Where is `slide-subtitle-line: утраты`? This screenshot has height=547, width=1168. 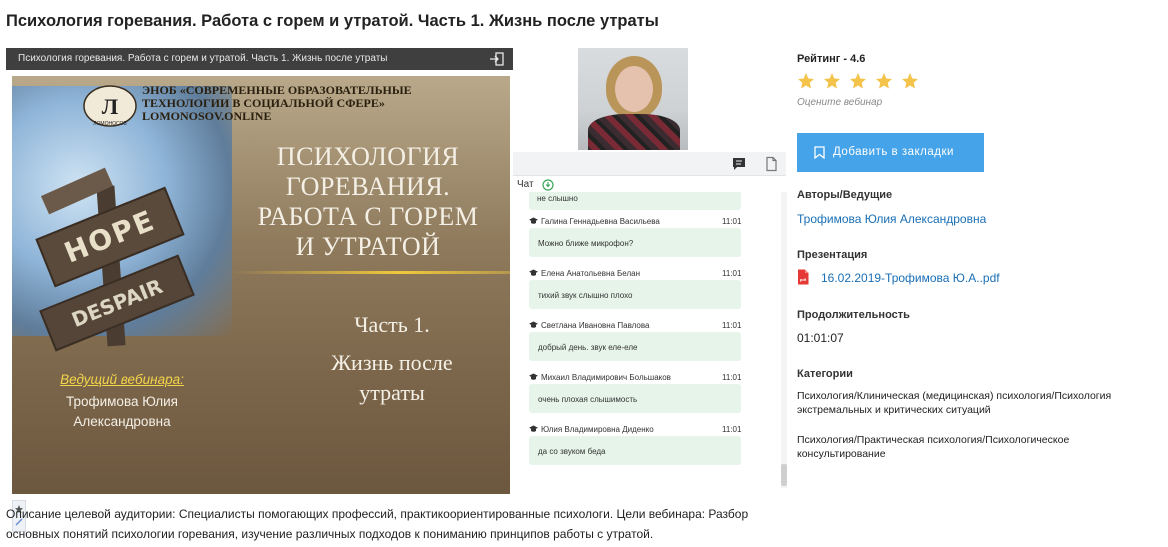 slide-subtitle-line: утраты is located at coordinates (392, 392).